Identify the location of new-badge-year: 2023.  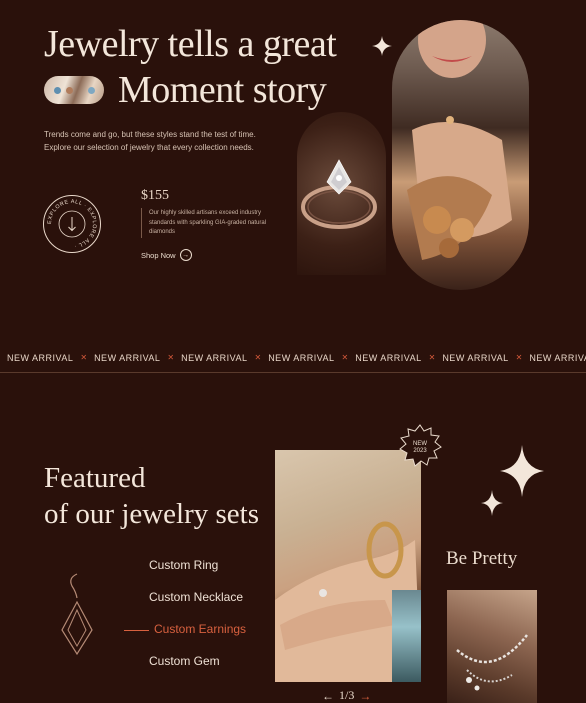
(420, 451).